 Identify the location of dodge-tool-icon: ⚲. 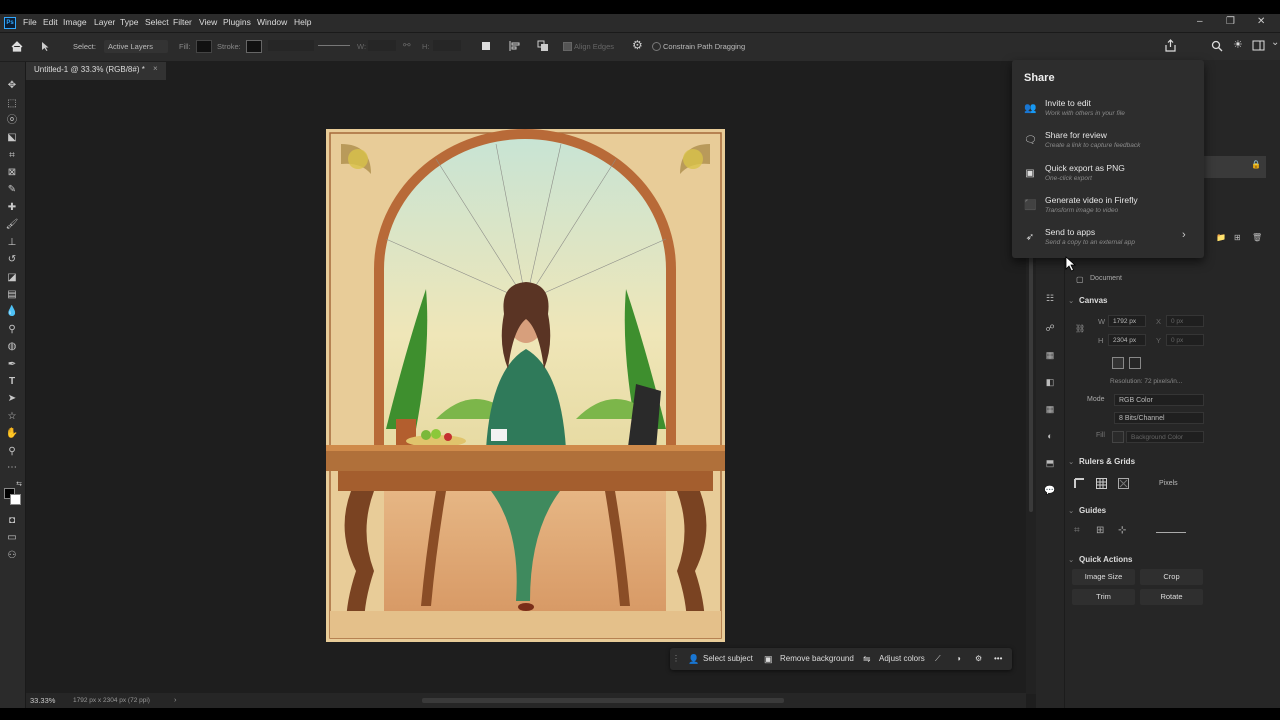
(12, 330).